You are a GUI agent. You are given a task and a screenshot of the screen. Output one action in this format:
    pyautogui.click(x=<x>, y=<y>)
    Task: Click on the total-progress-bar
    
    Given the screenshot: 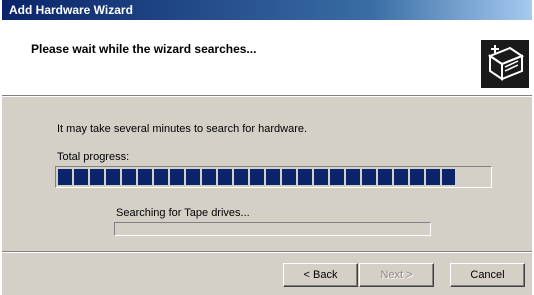 What is the action you would take?
    pyautogui.click(x=273, y=177)
    